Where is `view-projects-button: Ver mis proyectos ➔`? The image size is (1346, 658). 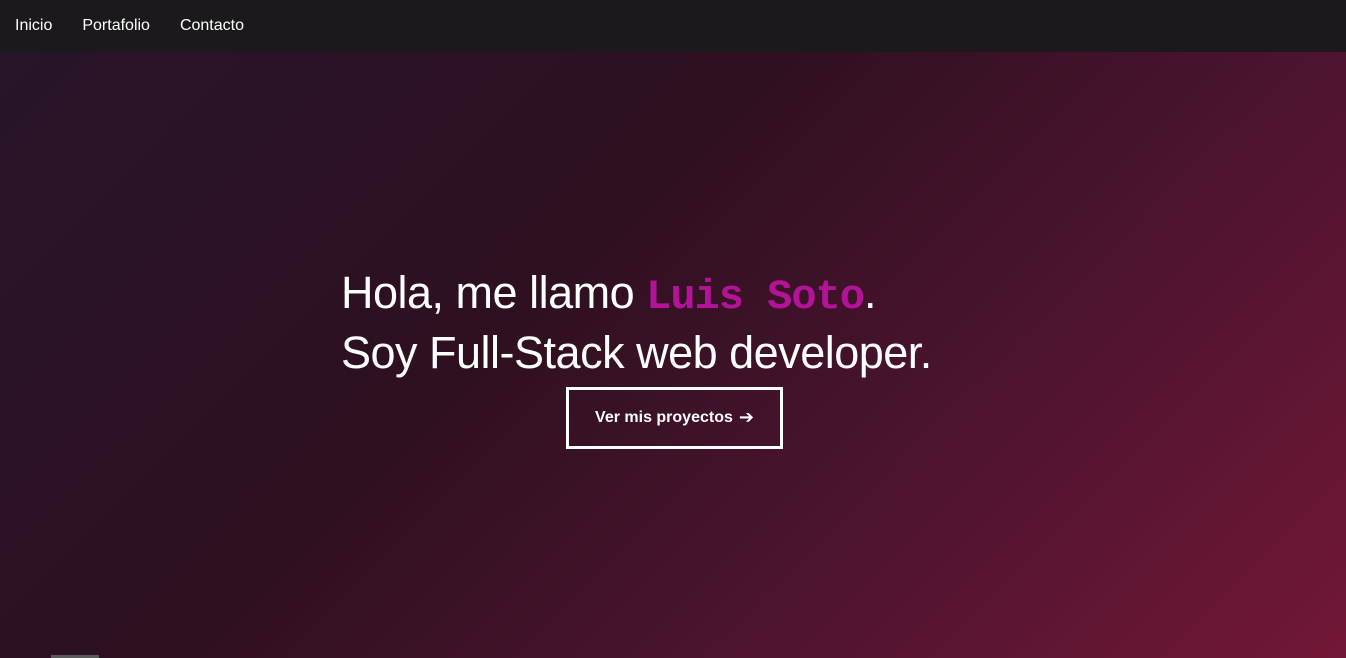 view-projects-button: Ver mis proyectos ➔ is located at coordinates (674, 418).